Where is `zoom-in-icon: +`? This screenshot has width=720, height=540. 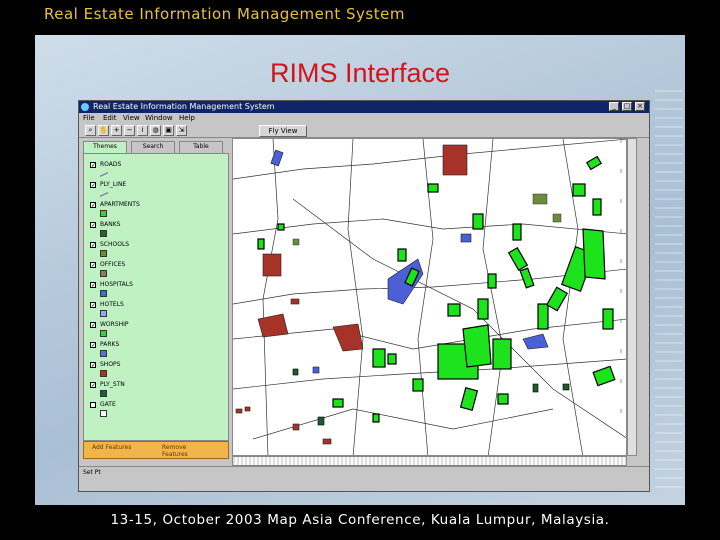 zoom-in-icon: + is located at coordinates (116, 130).